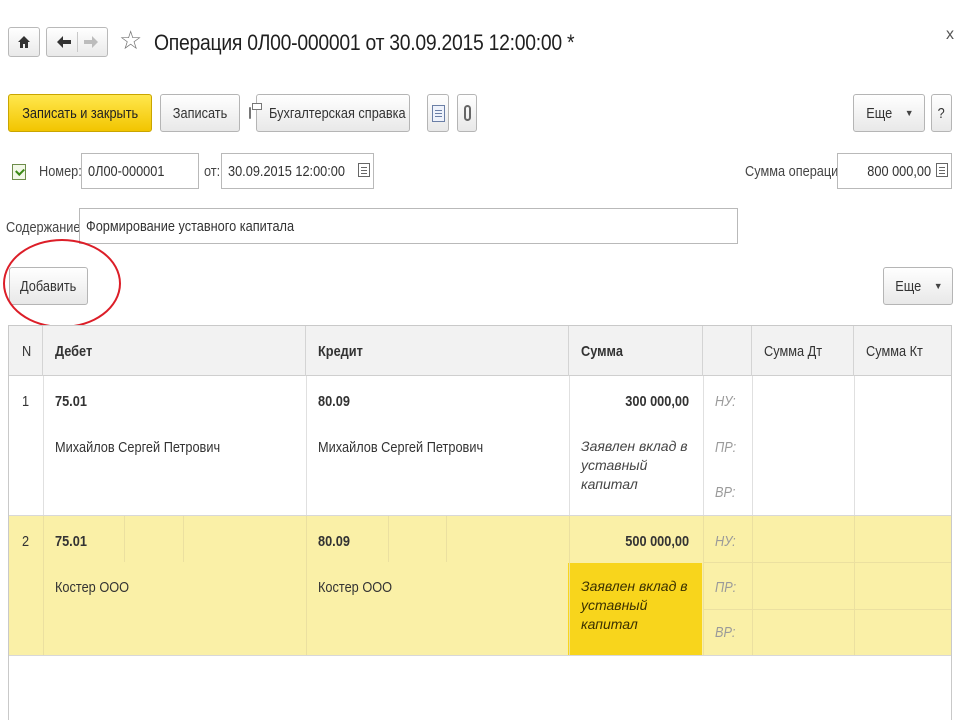 The image size is (960, 720). Describe the element at coordinates (45, 227) in the screenshot. I see `content-label: Содержание:` at that location.